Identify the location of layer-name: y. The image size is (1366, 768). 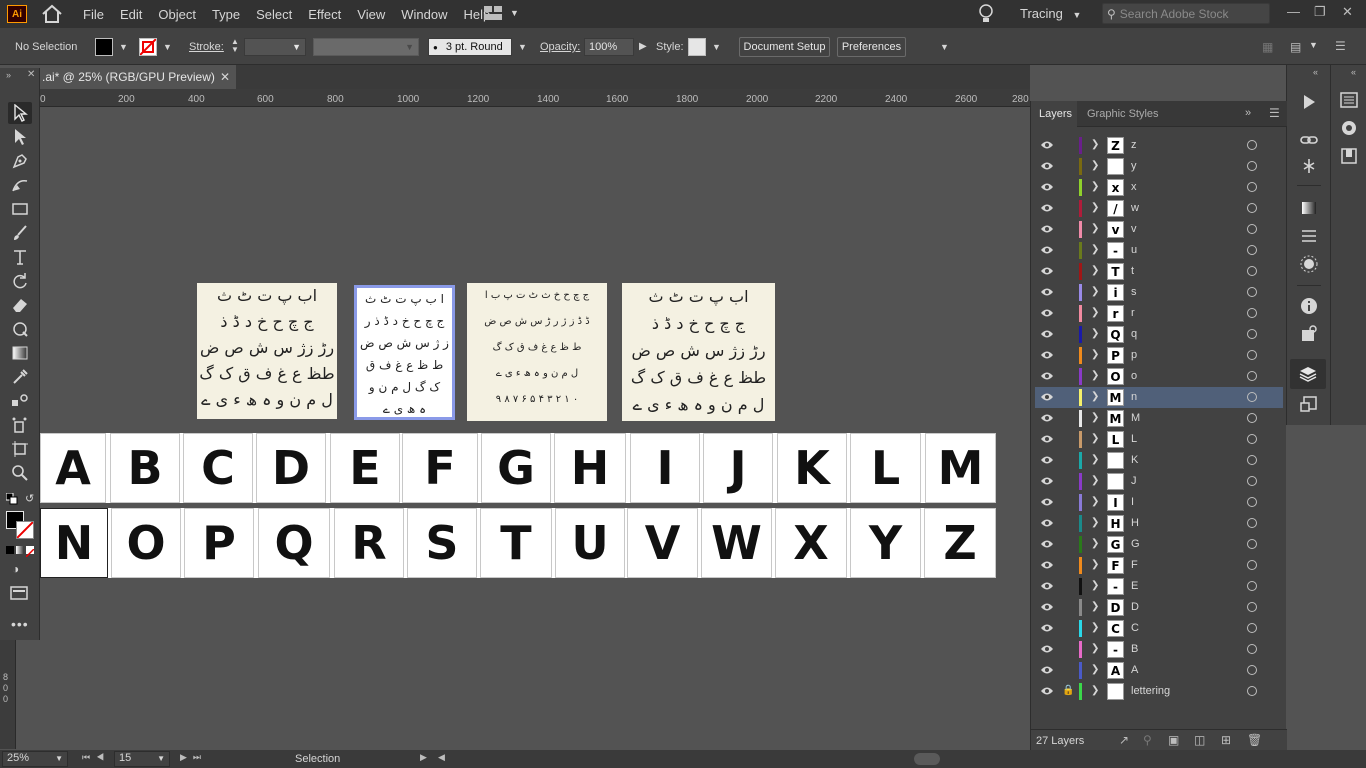
(1134, 166).